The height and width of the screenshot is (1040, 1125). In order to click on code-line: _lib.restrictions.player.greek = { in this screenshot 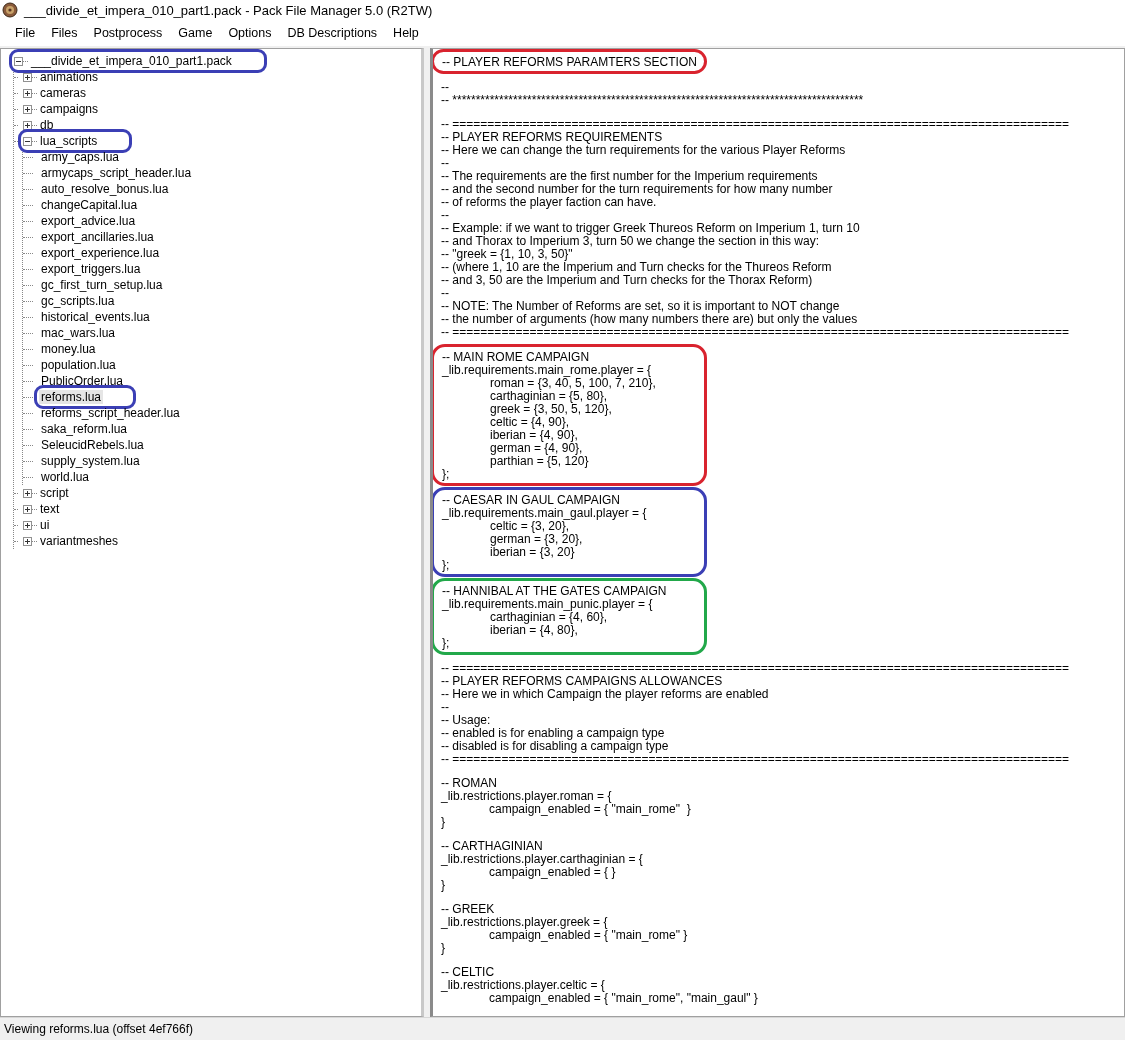, I will do `click(525, 922)`.